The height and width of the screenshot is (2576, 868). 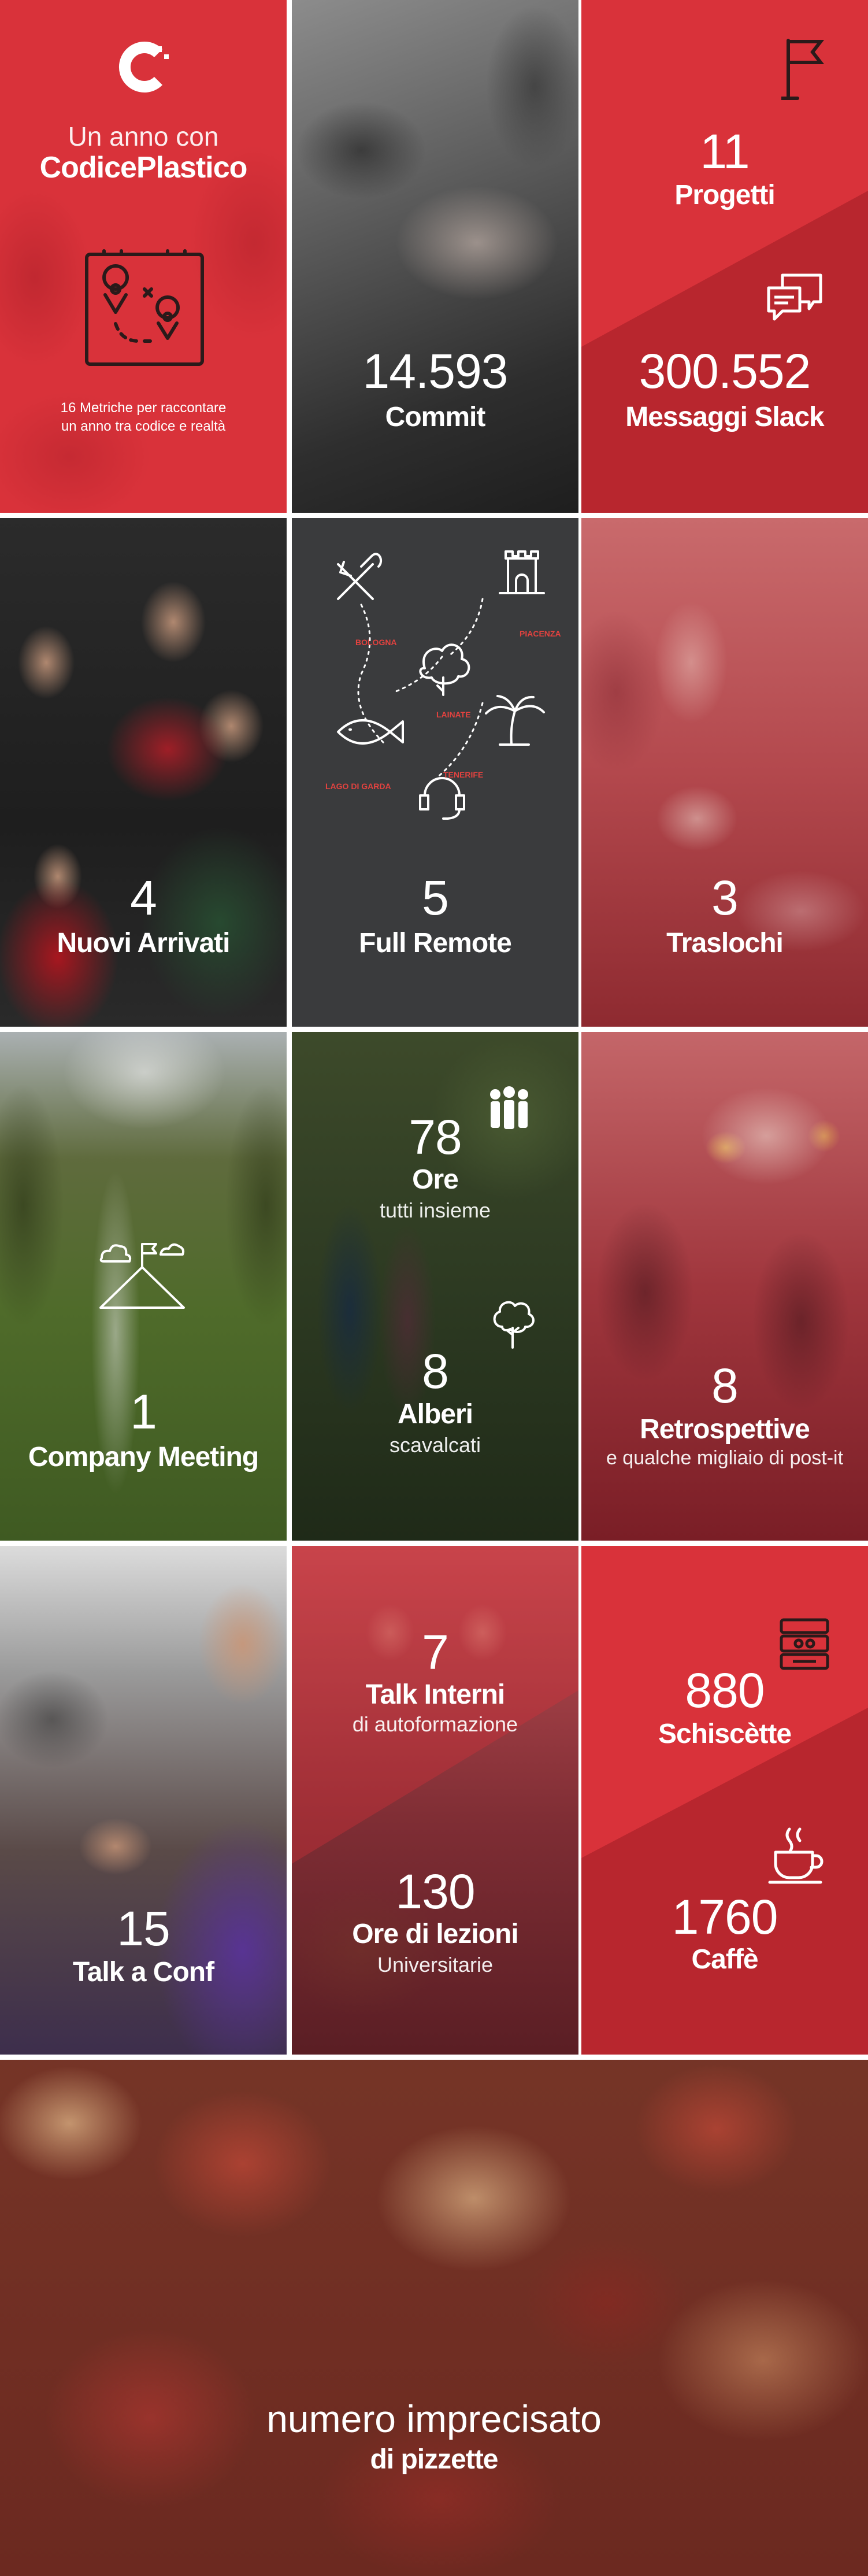 What do you see at coordinates (435, 1695) in the screenshot?
I see `talkint-label: Talk Interni` at bounding box center [435, 1695].